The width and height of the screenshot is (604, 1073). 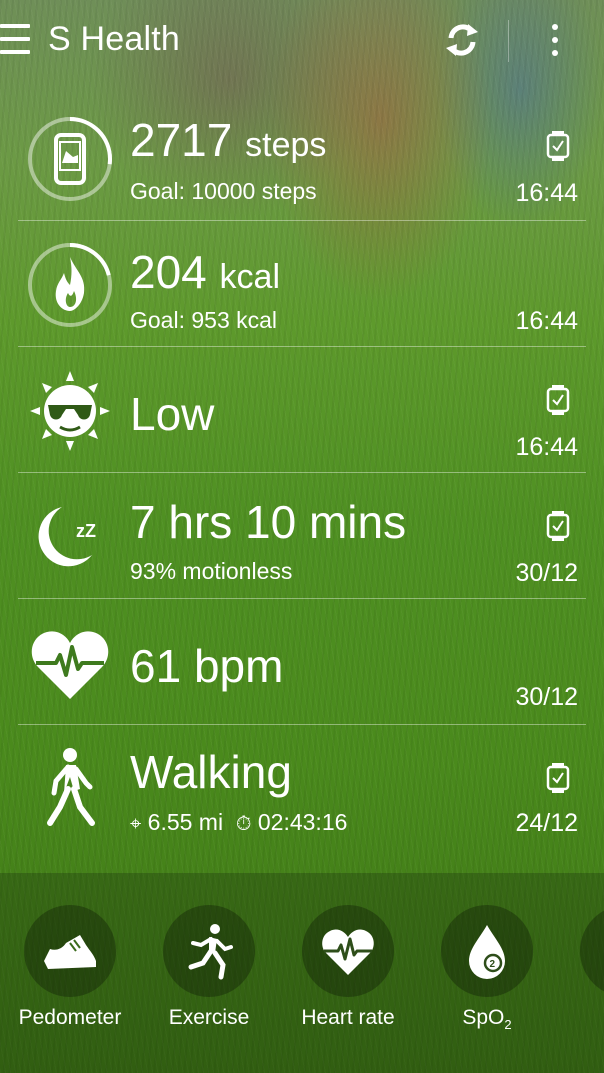 I want to click on calories-time: 16:44, so click(x=546, y=321).